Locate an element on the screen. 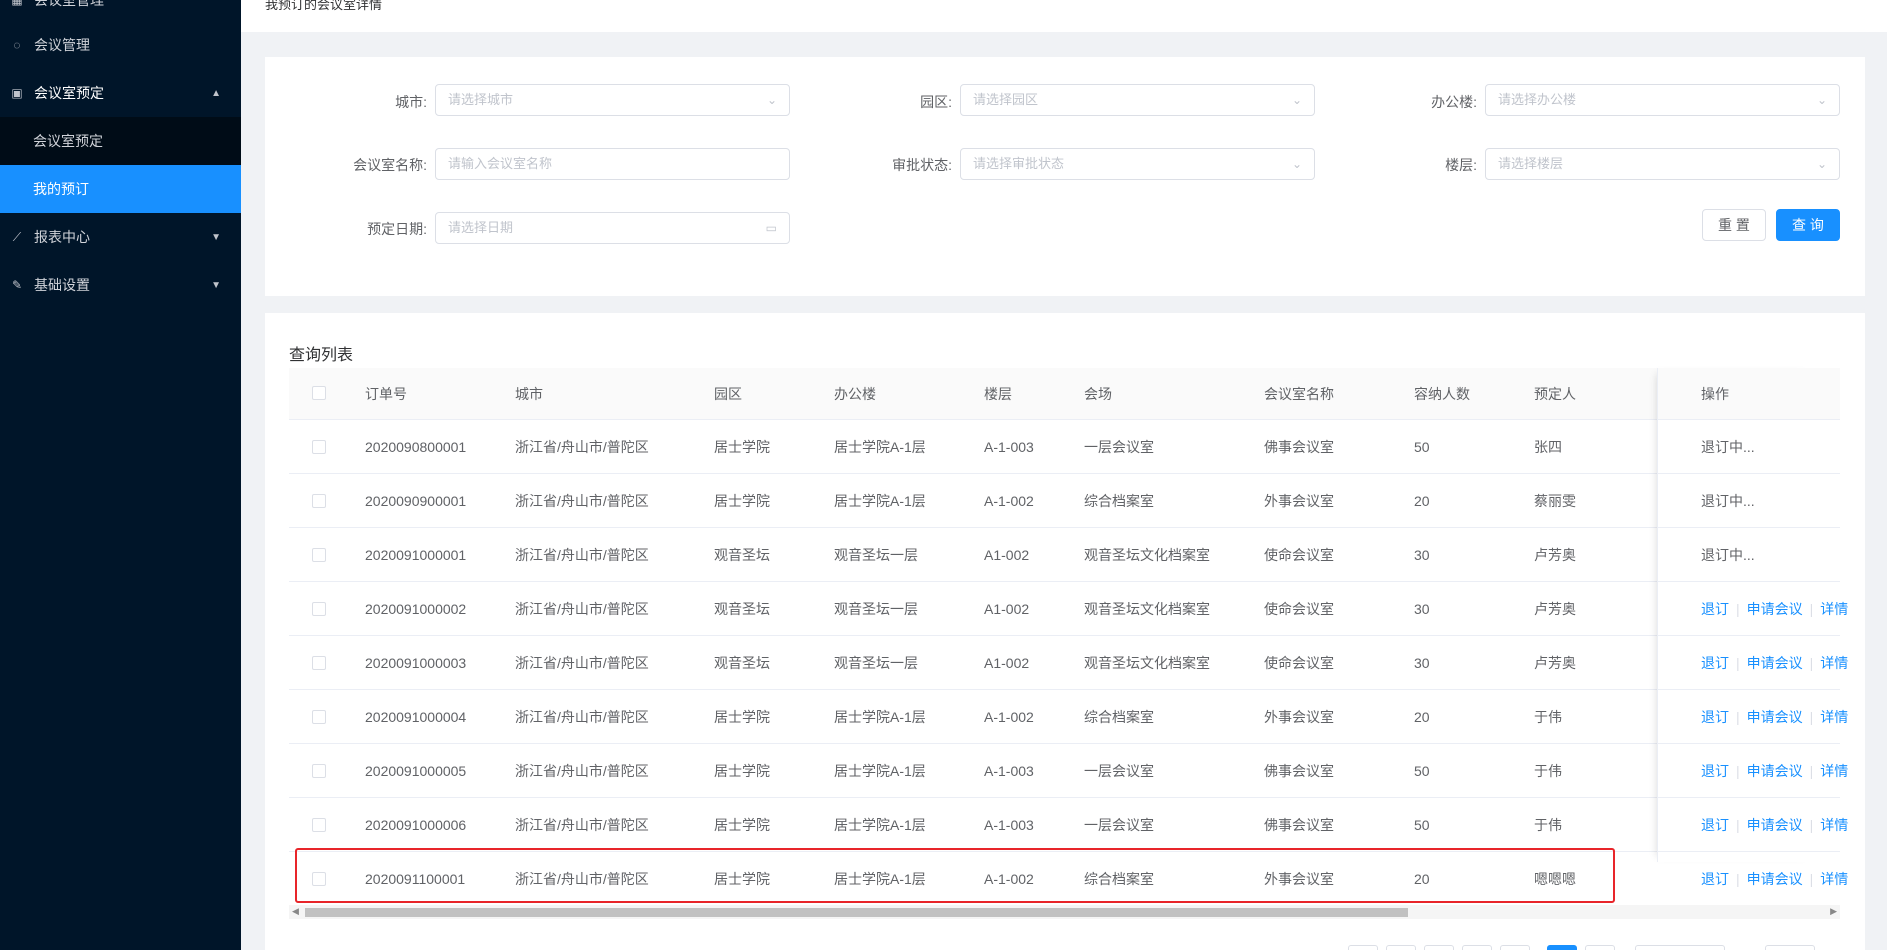 This screenshot has height=950, width=1887. scrollbar-thumb is located at coordinates (856, 912).